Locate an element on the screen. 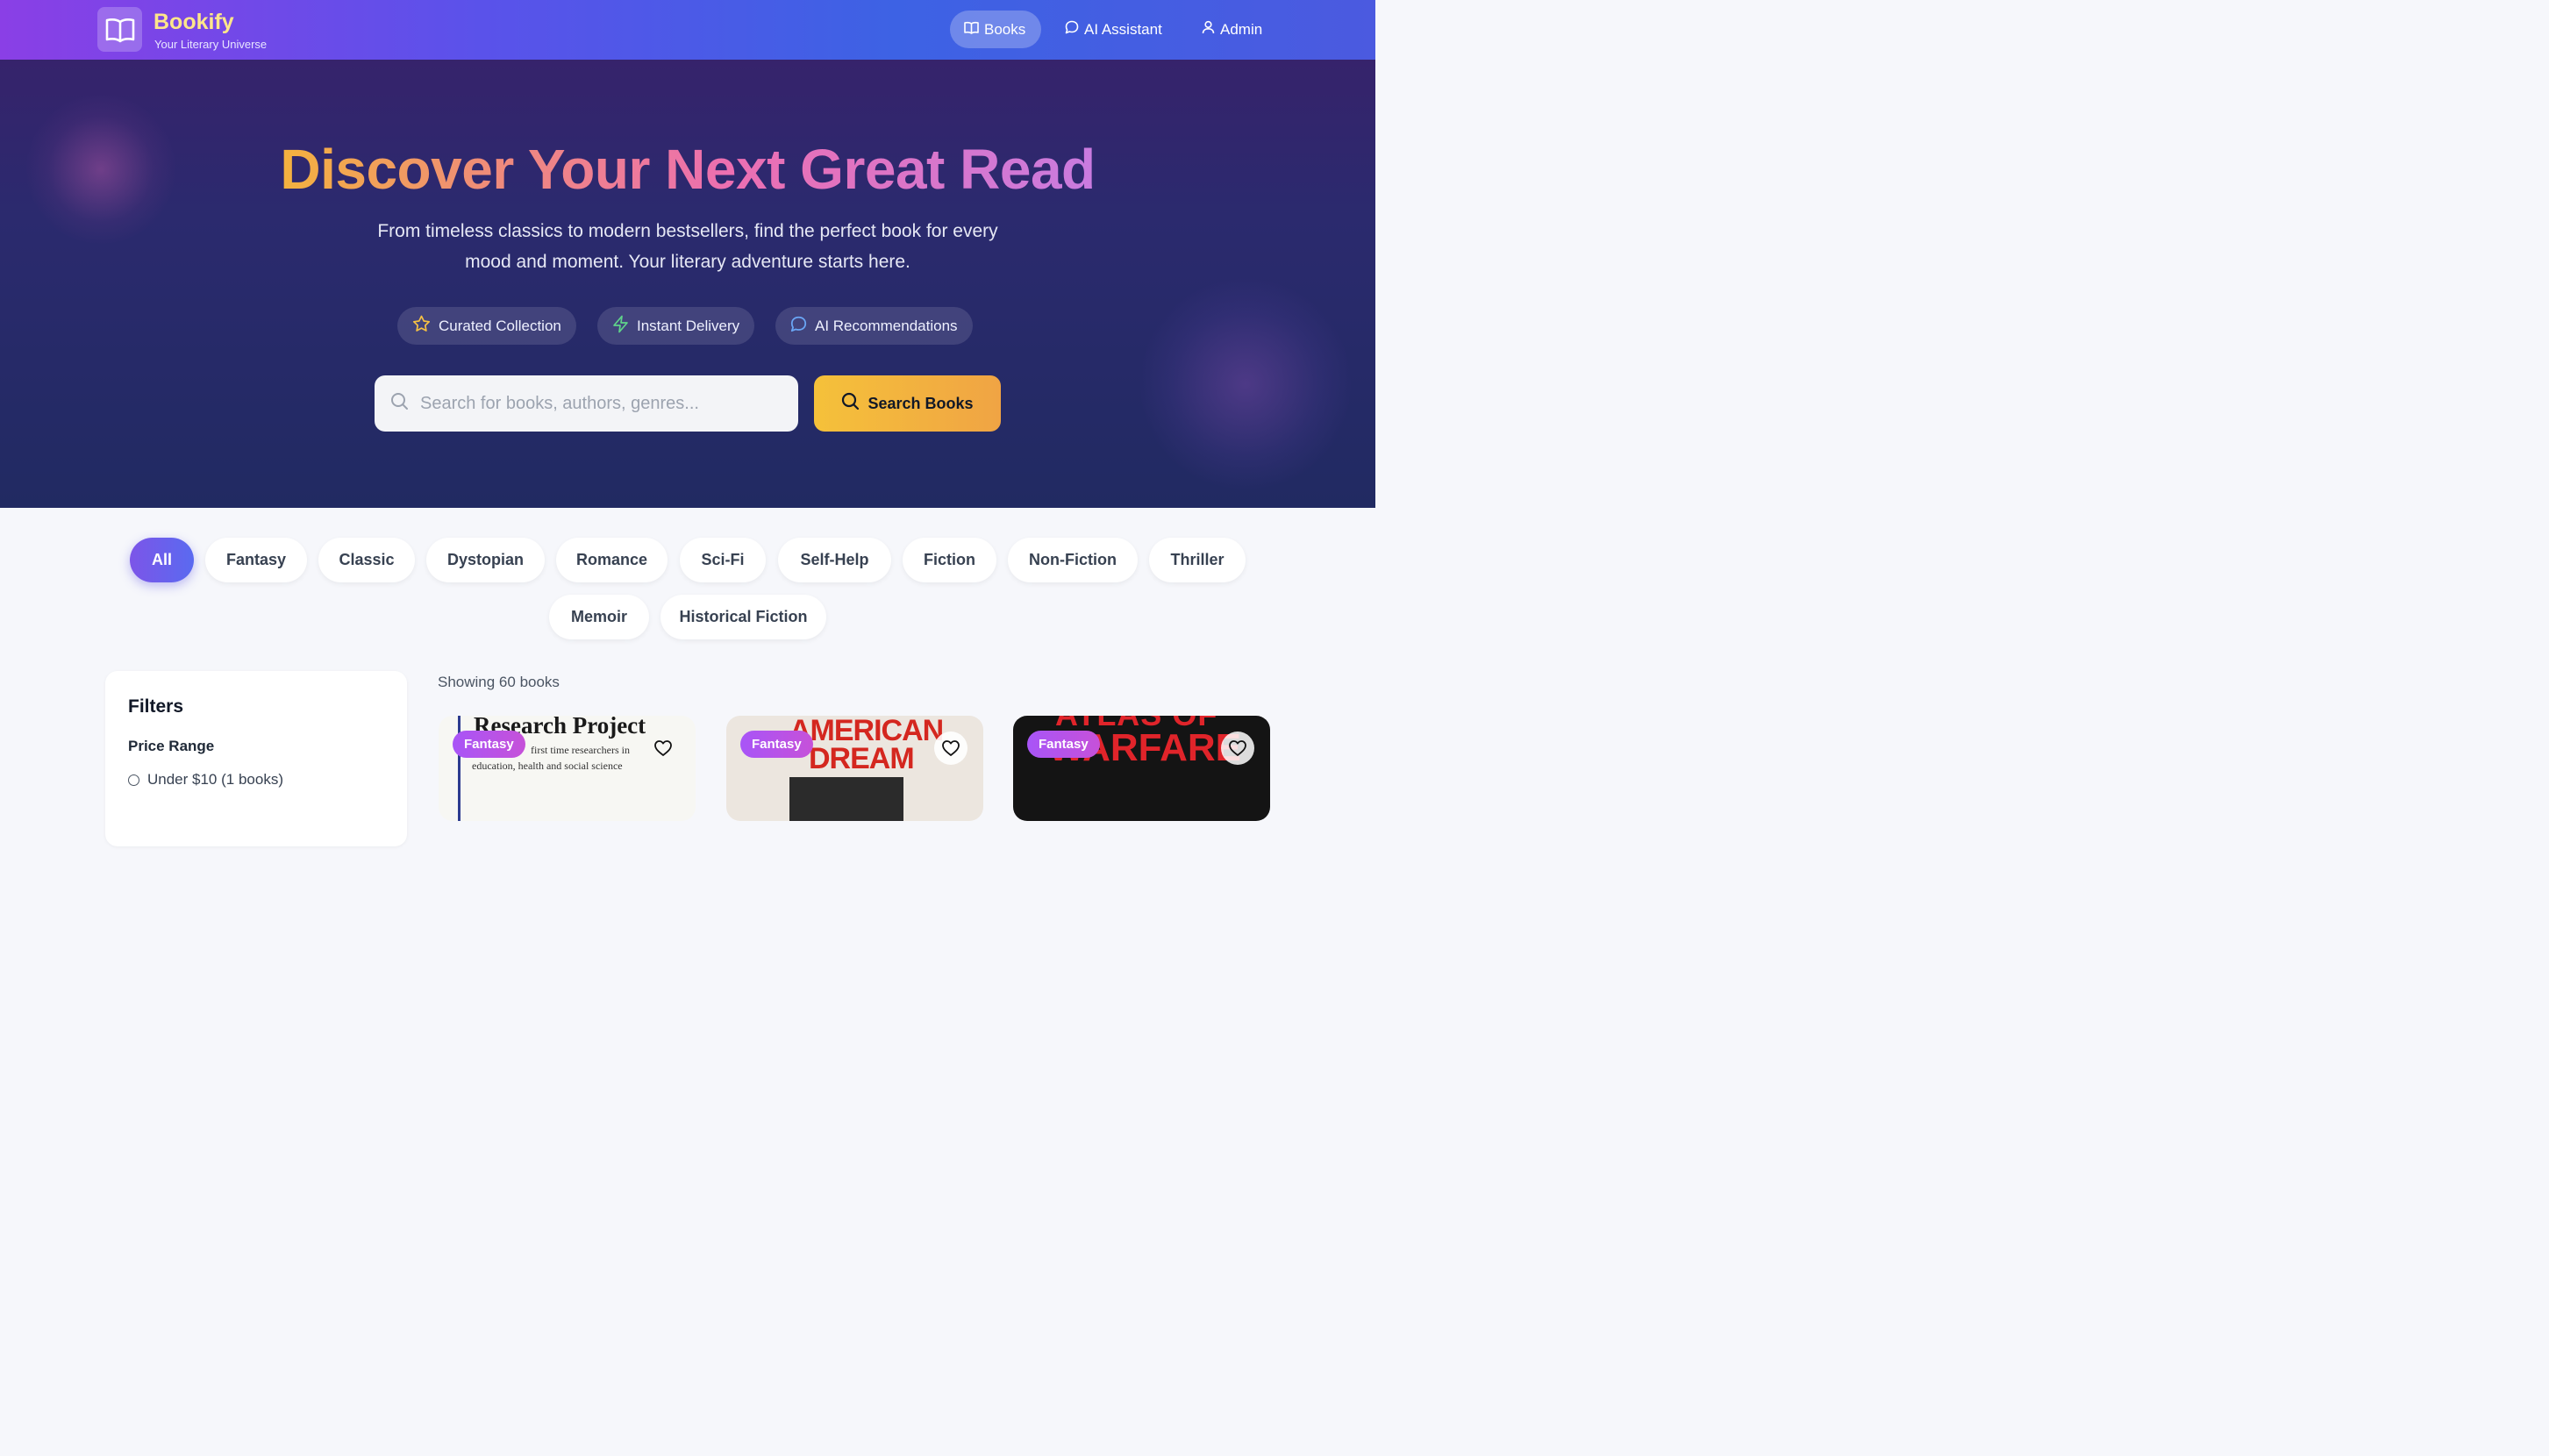  filters-title: Filters is located at coordinates (156, 706).